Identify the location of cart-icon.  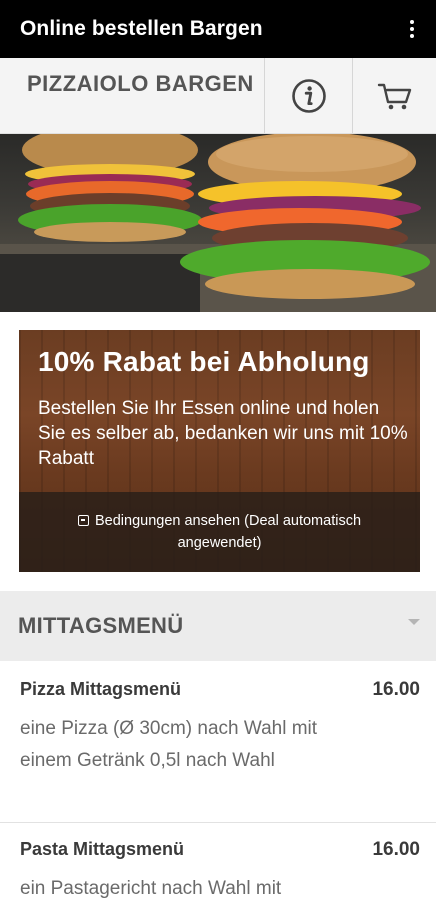
(394, 96).